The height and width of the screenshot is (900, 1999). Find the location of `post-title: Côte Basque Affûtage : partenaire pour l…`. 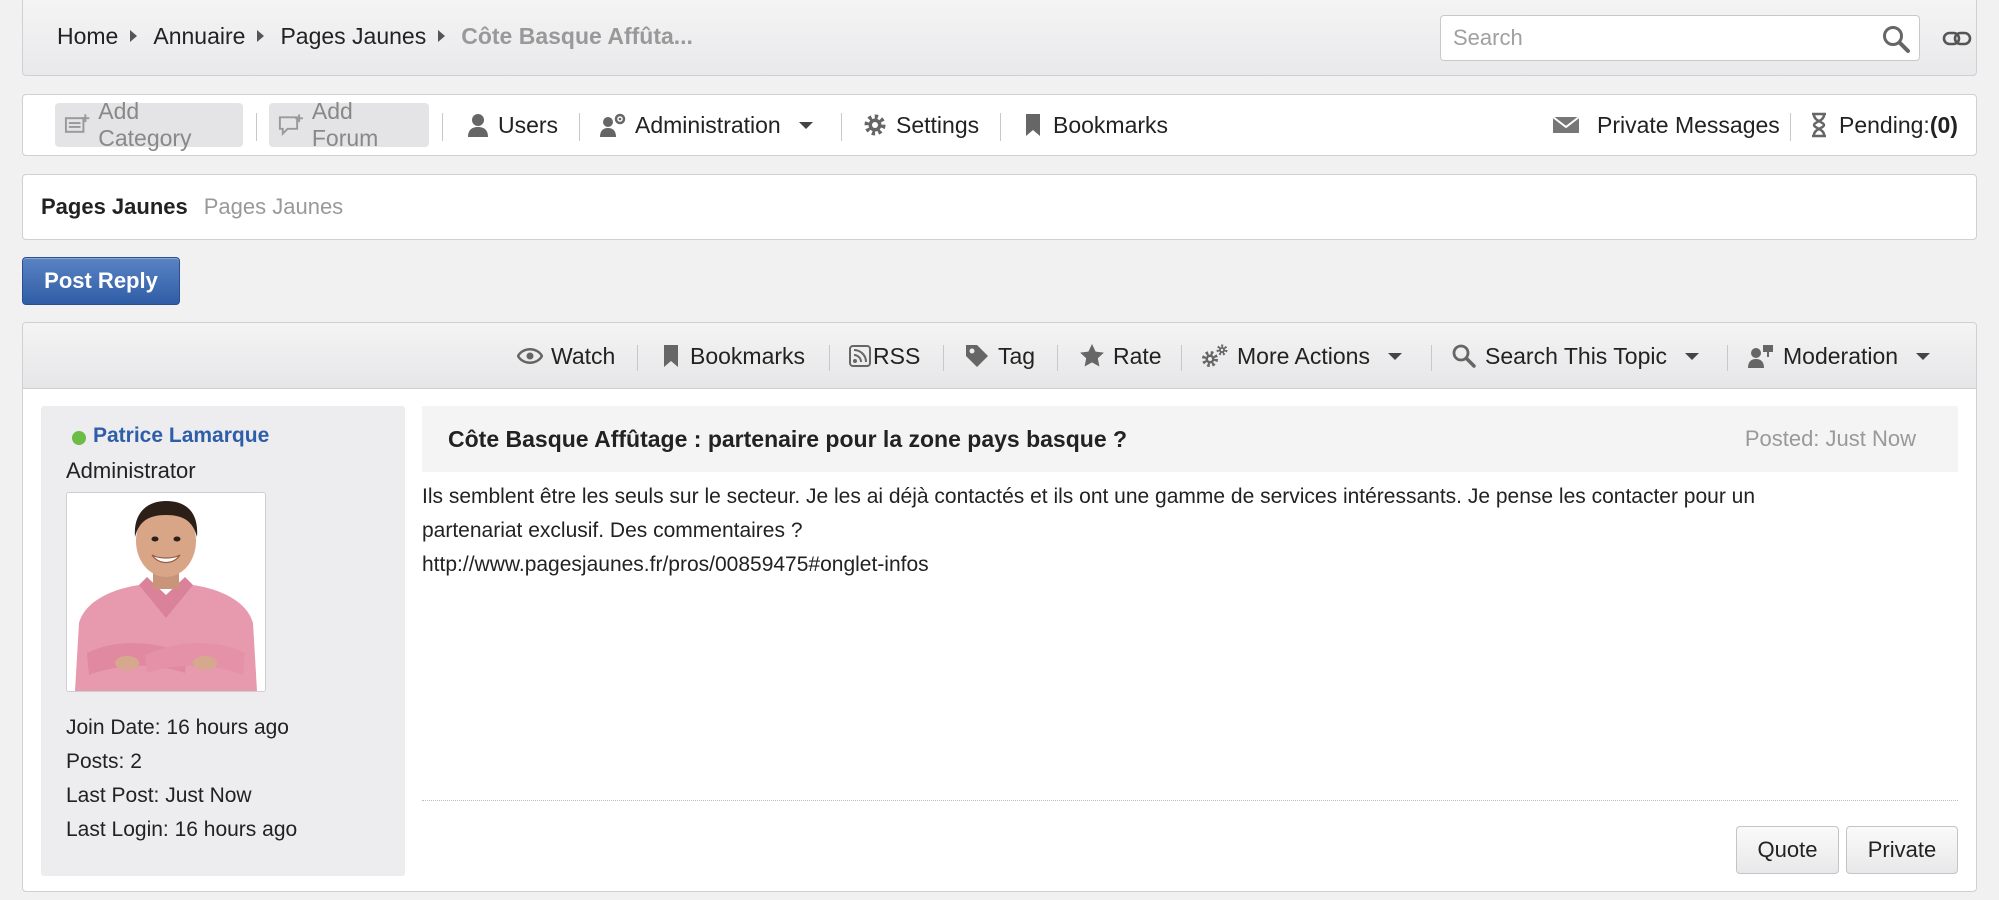

post-title: Côte Basque Affûtage : partenaire pour l… is located at coordinates (788, 439).